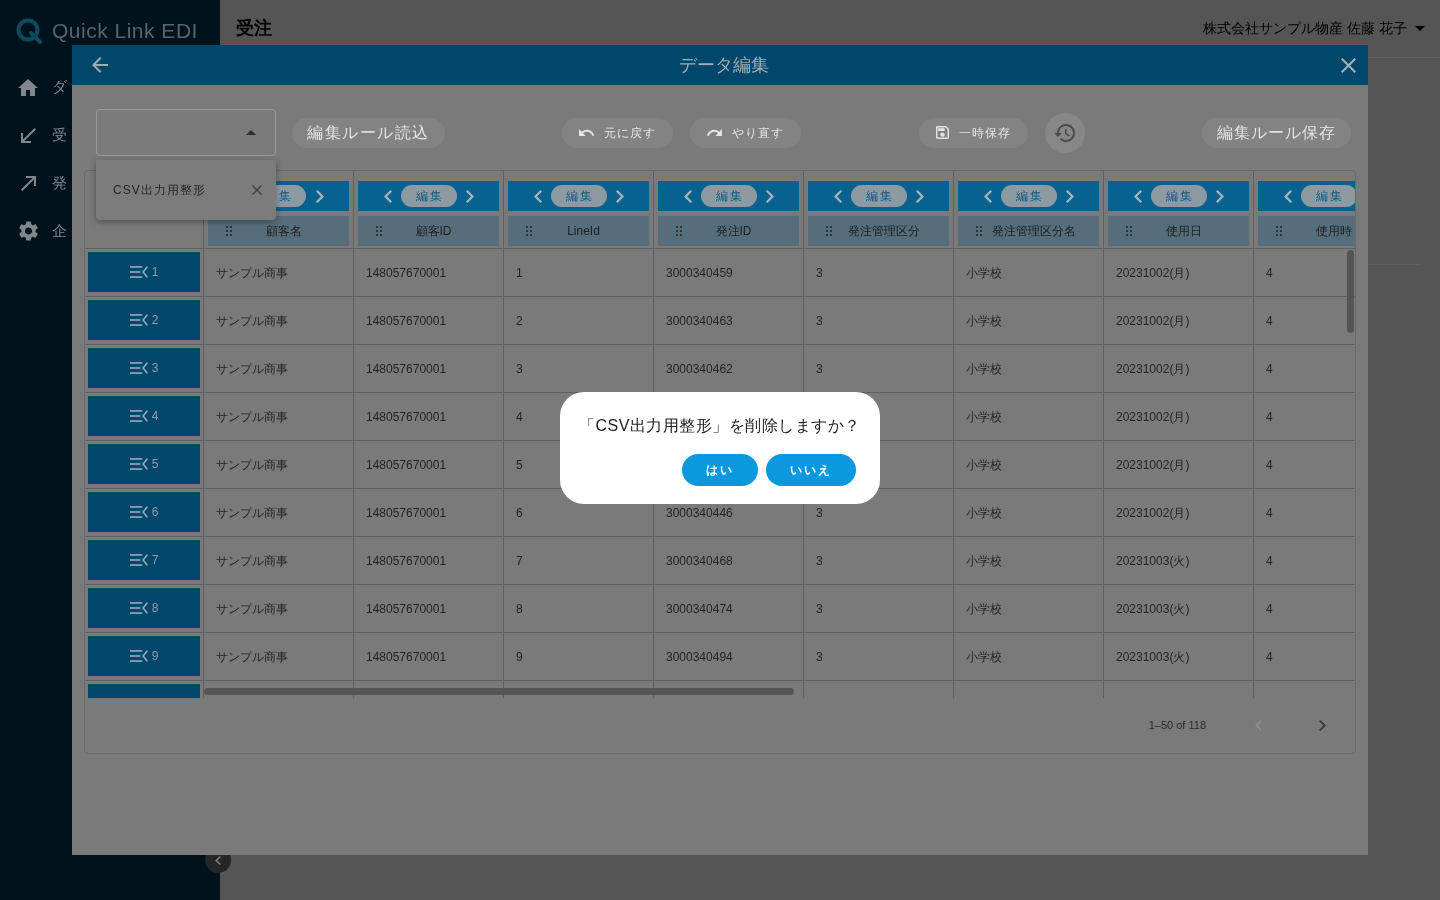  Describe the element at coordinates (33, 183) in the screenshot. I see `nav-item: 発` at that location.